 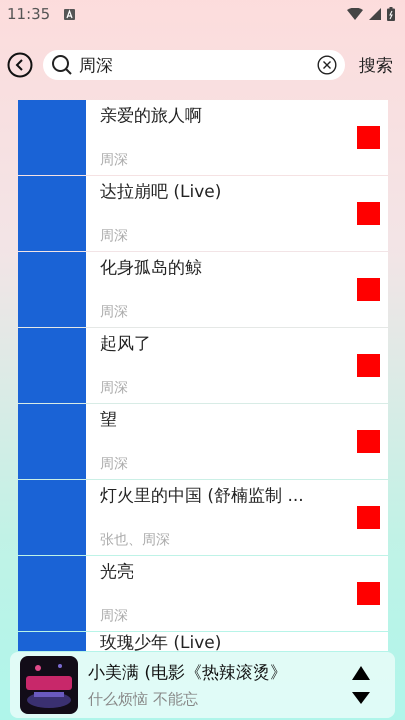 What do you see at coordinates (202, 685) in the screenshot?
I see `player-bar: 小美满 (电影《热辣滚烫》 什么烦恼 不能忘` at bounding box center [202, 685].